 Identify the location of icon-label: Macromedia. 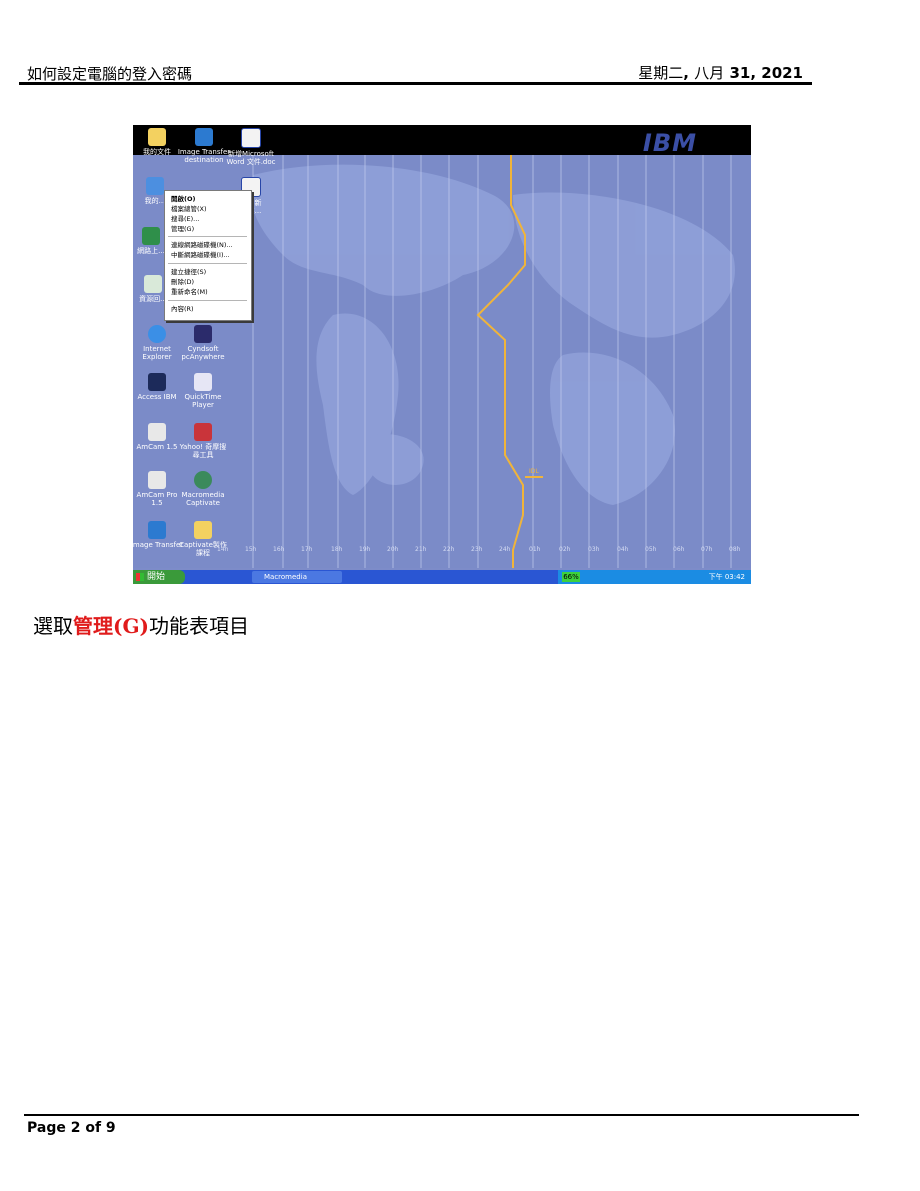
(203, 495).